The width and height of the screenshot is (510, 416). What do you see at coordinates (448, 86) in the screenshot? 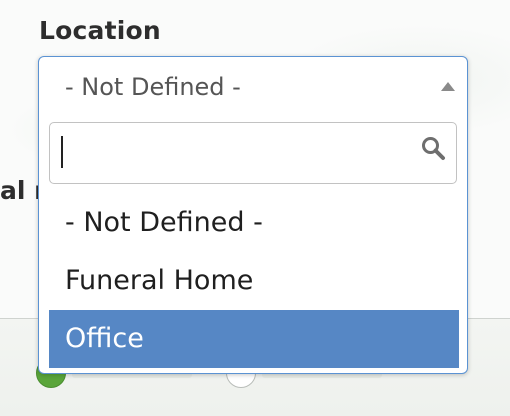
I see `triangle-up-icon` at bounding box center [448, 86].